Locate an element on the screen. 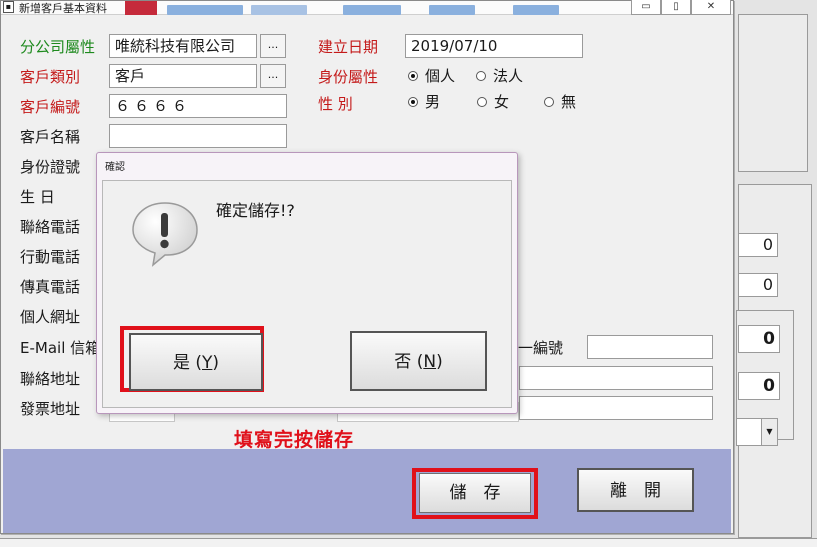 The image size is (817, 547). leave-button: 離 開 is located at coordinates (635, 490).